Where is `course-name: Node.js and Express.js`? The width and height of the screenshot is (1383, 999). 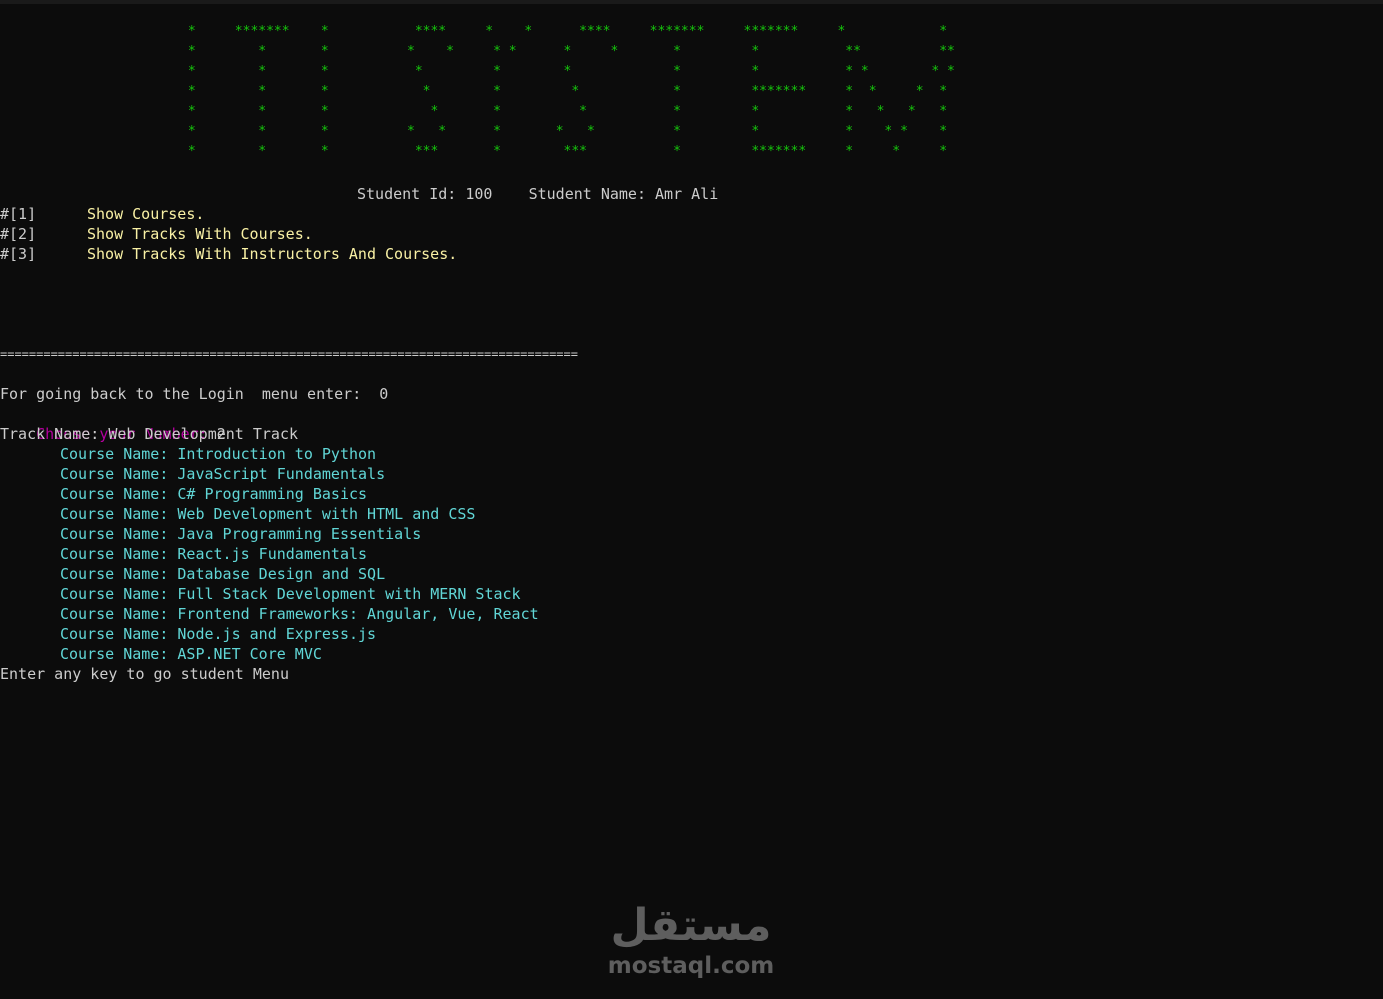
course-name: Node.js and Express.js is located at coordinates (277, 634).